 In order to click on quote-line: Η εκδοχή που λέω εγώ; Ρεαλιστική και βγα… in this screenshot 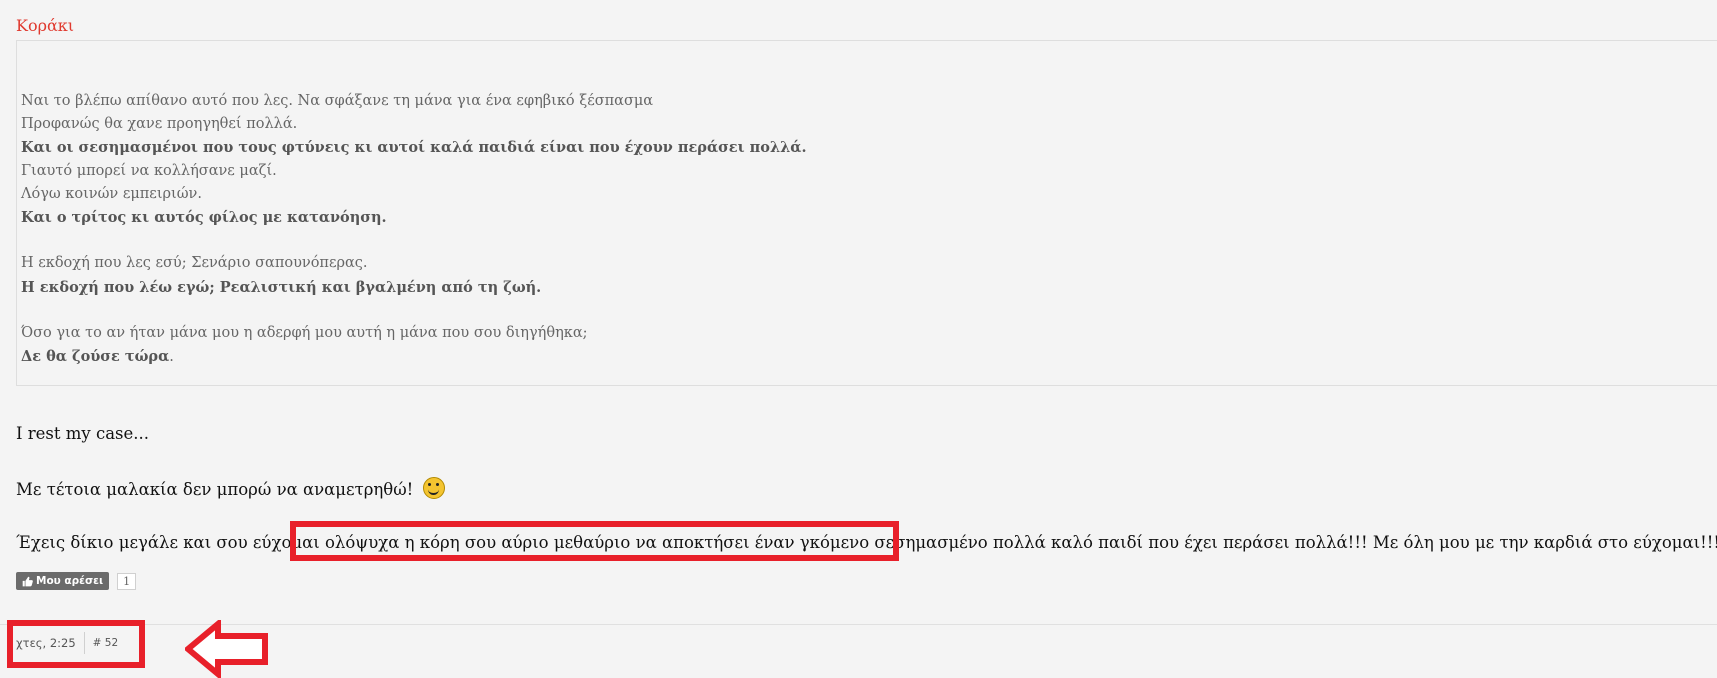, I will do `click(281, 287)`.